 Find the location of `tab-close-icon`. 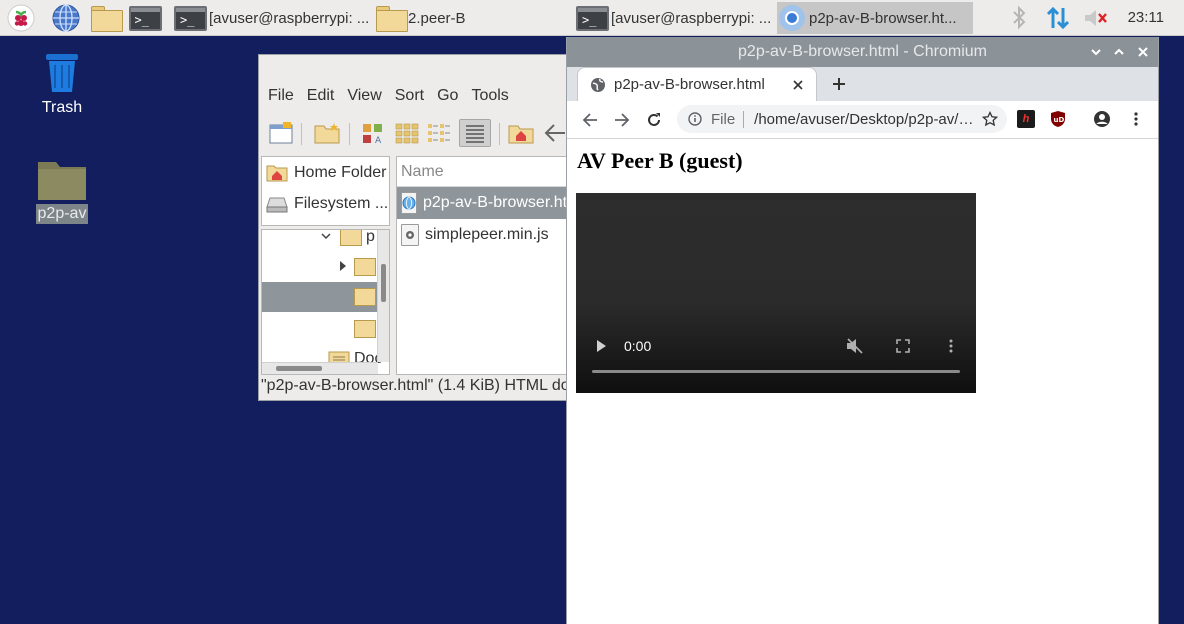

tab-close-icon is located at coordinates (798, 85).